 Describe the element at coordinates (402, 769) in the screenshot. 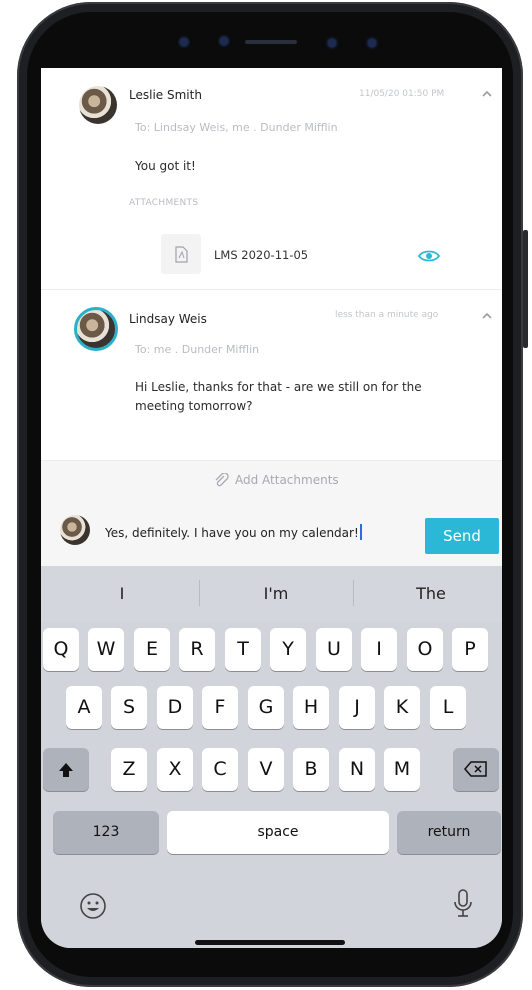

I see `key-m: M` at that location.